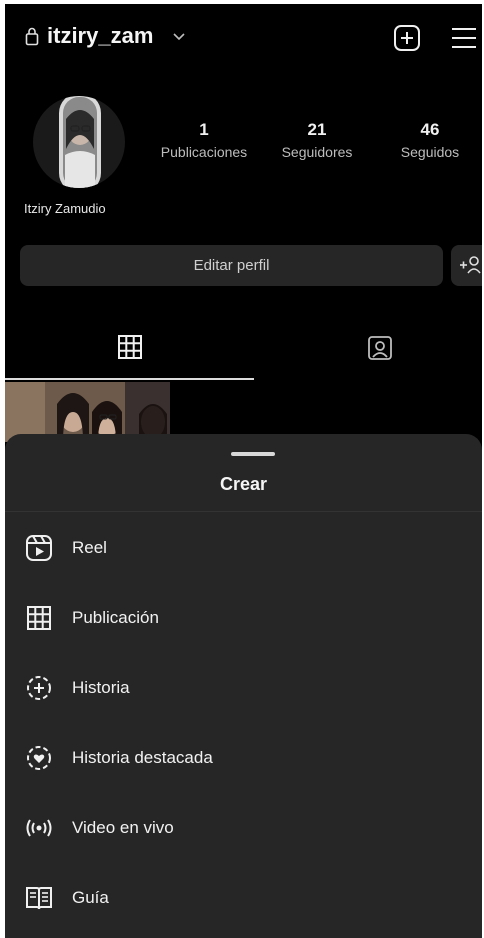 This screenshot has height=938, width=484. Describe the element at coordinates (317, 140) in the screenshot. I see `stat-followers: 21 Seguidores` at that location.